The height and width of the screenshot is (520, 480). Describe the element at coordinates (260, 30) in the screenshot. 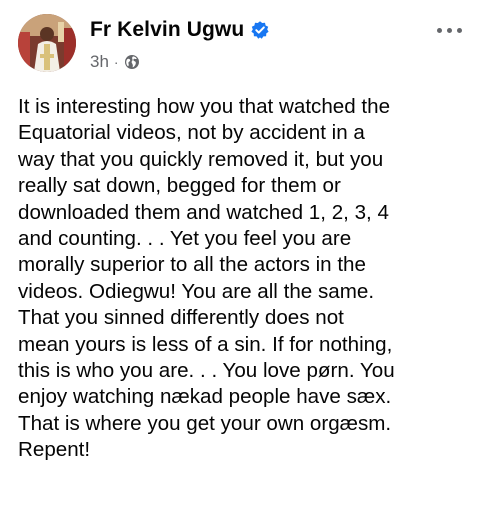

I see `verified-badge-icon` at that location.